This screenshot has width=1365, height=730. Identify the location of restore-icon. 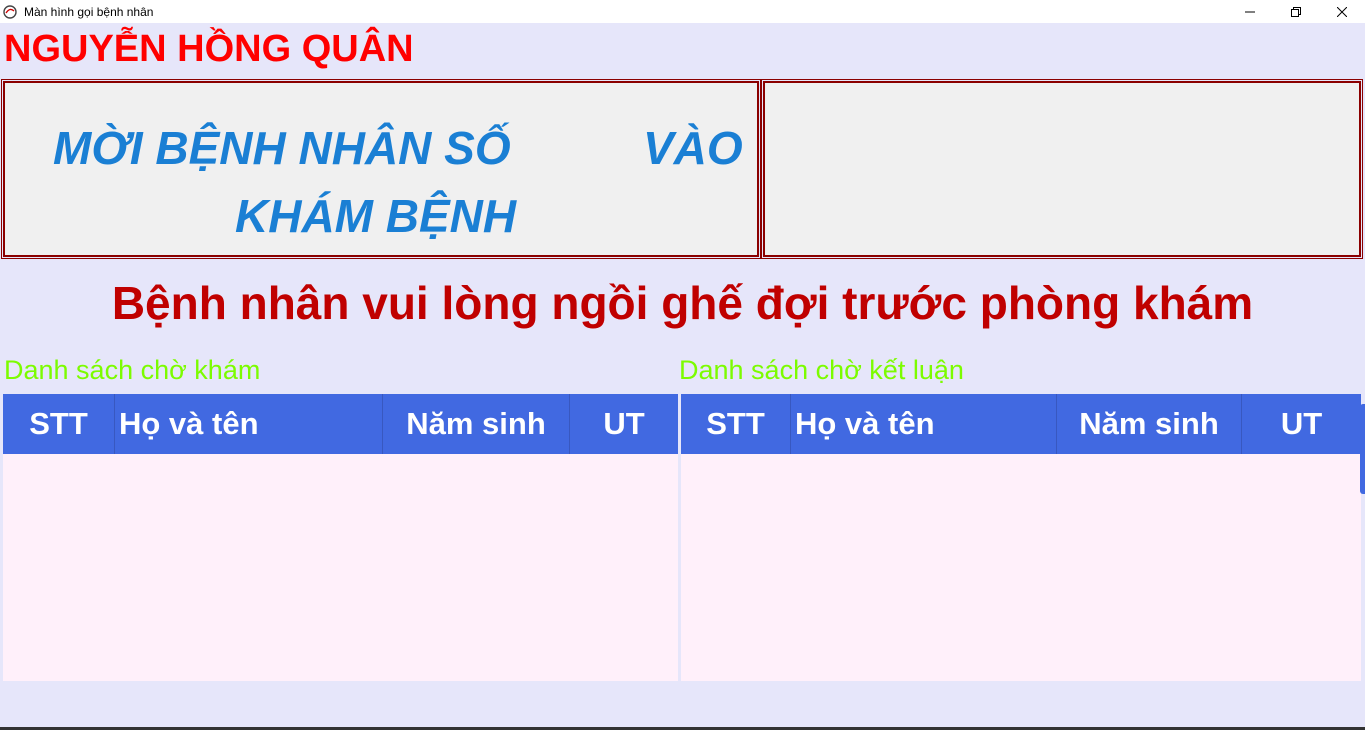
(1296, 11).